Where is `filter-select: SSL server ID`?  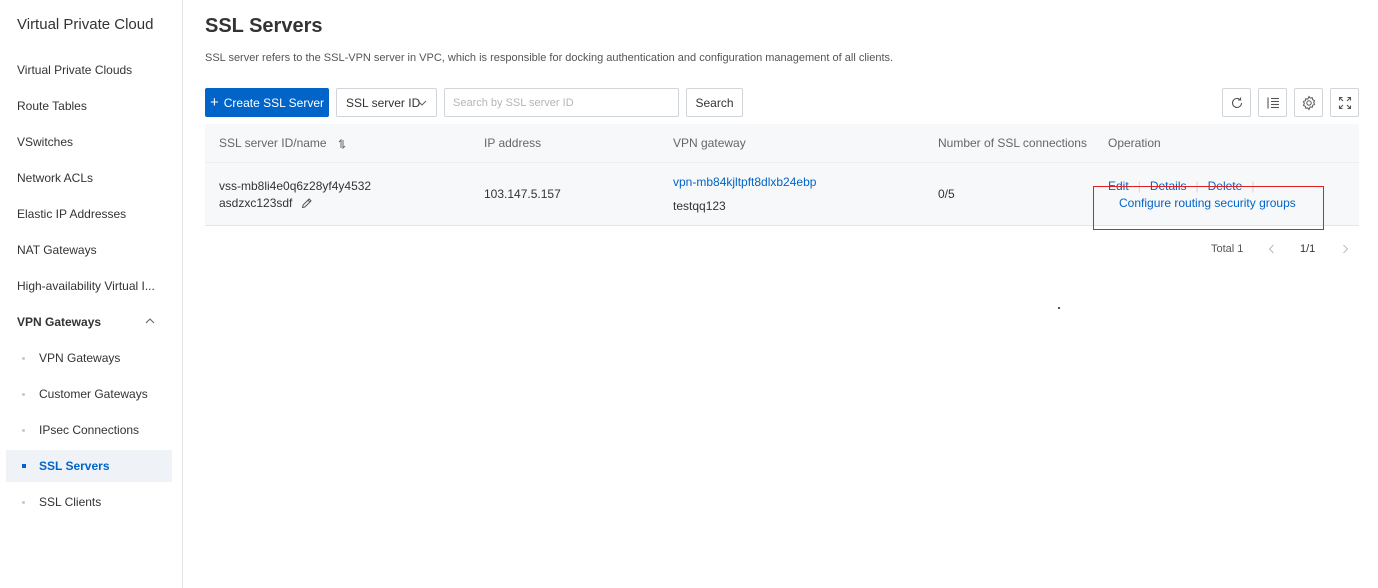
filter-select: SSL server ID is located at coordinates (386, 102).